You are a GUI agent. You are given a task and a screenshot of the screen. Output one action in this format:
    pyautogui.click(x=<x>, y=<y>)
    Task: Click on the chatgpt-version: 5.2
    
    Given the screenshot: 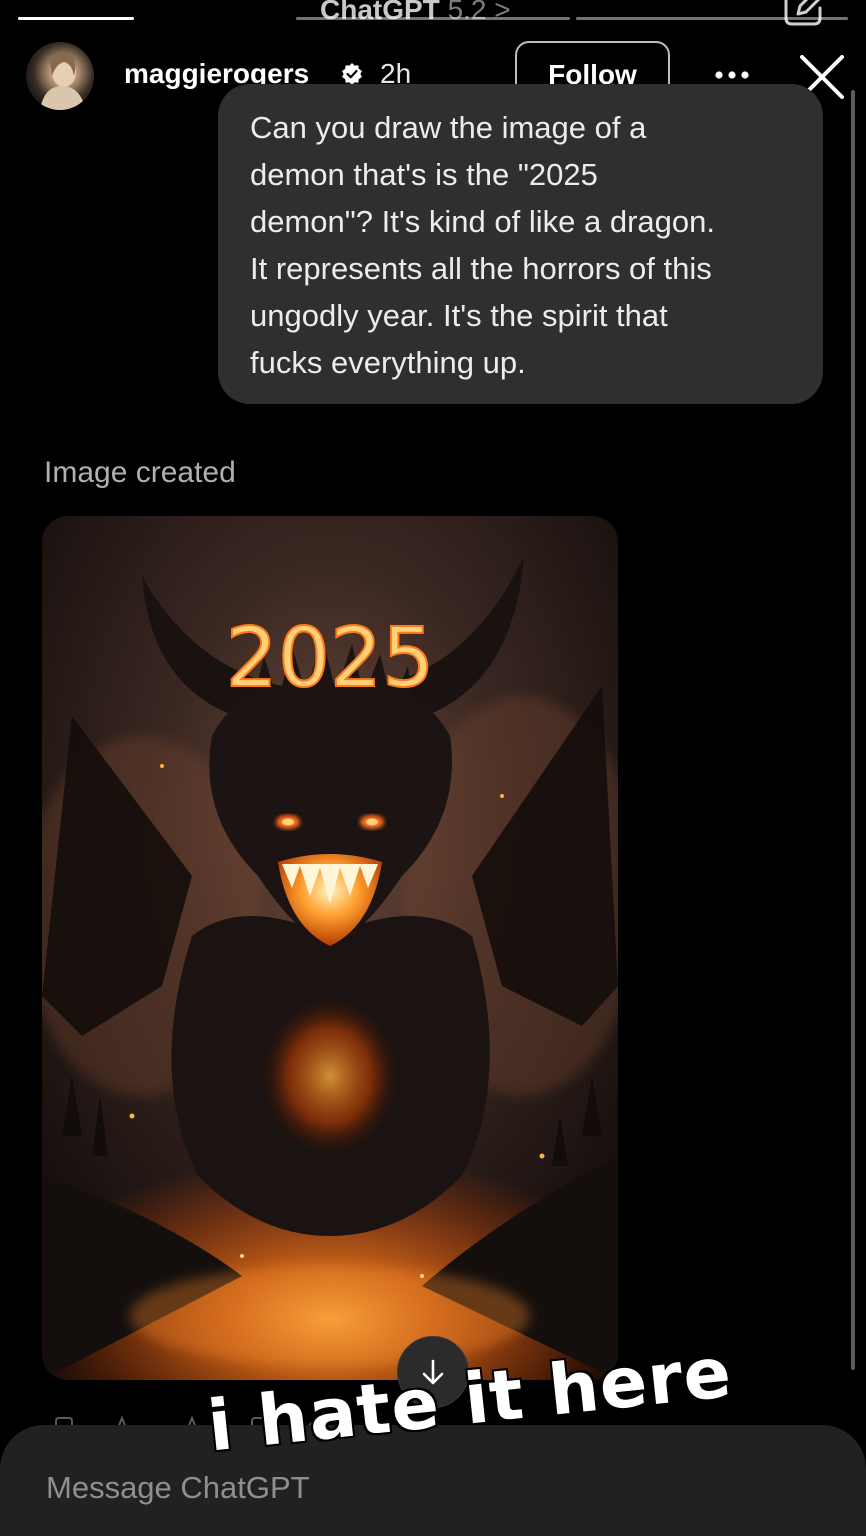 What is the action you would take?
    pyautogui.click(x=467, y=12)
    